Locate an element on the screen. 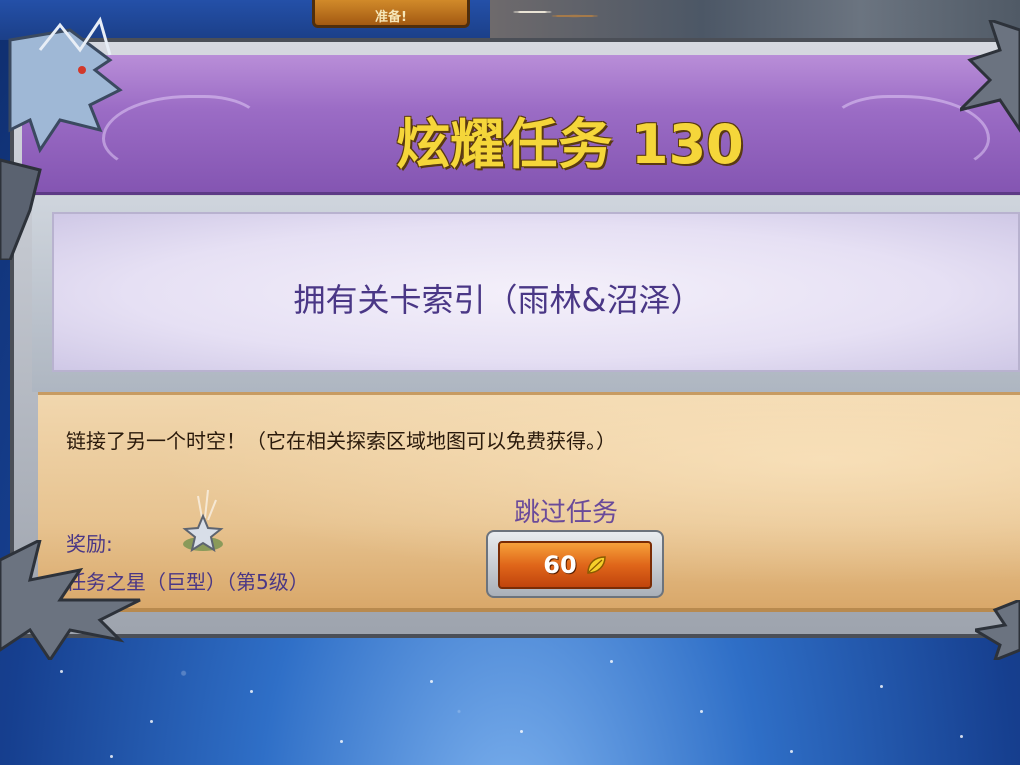 The height and width of the screenshot is (765, 1020). skip-quest-button: 60 is located at coordinates (575, 564).